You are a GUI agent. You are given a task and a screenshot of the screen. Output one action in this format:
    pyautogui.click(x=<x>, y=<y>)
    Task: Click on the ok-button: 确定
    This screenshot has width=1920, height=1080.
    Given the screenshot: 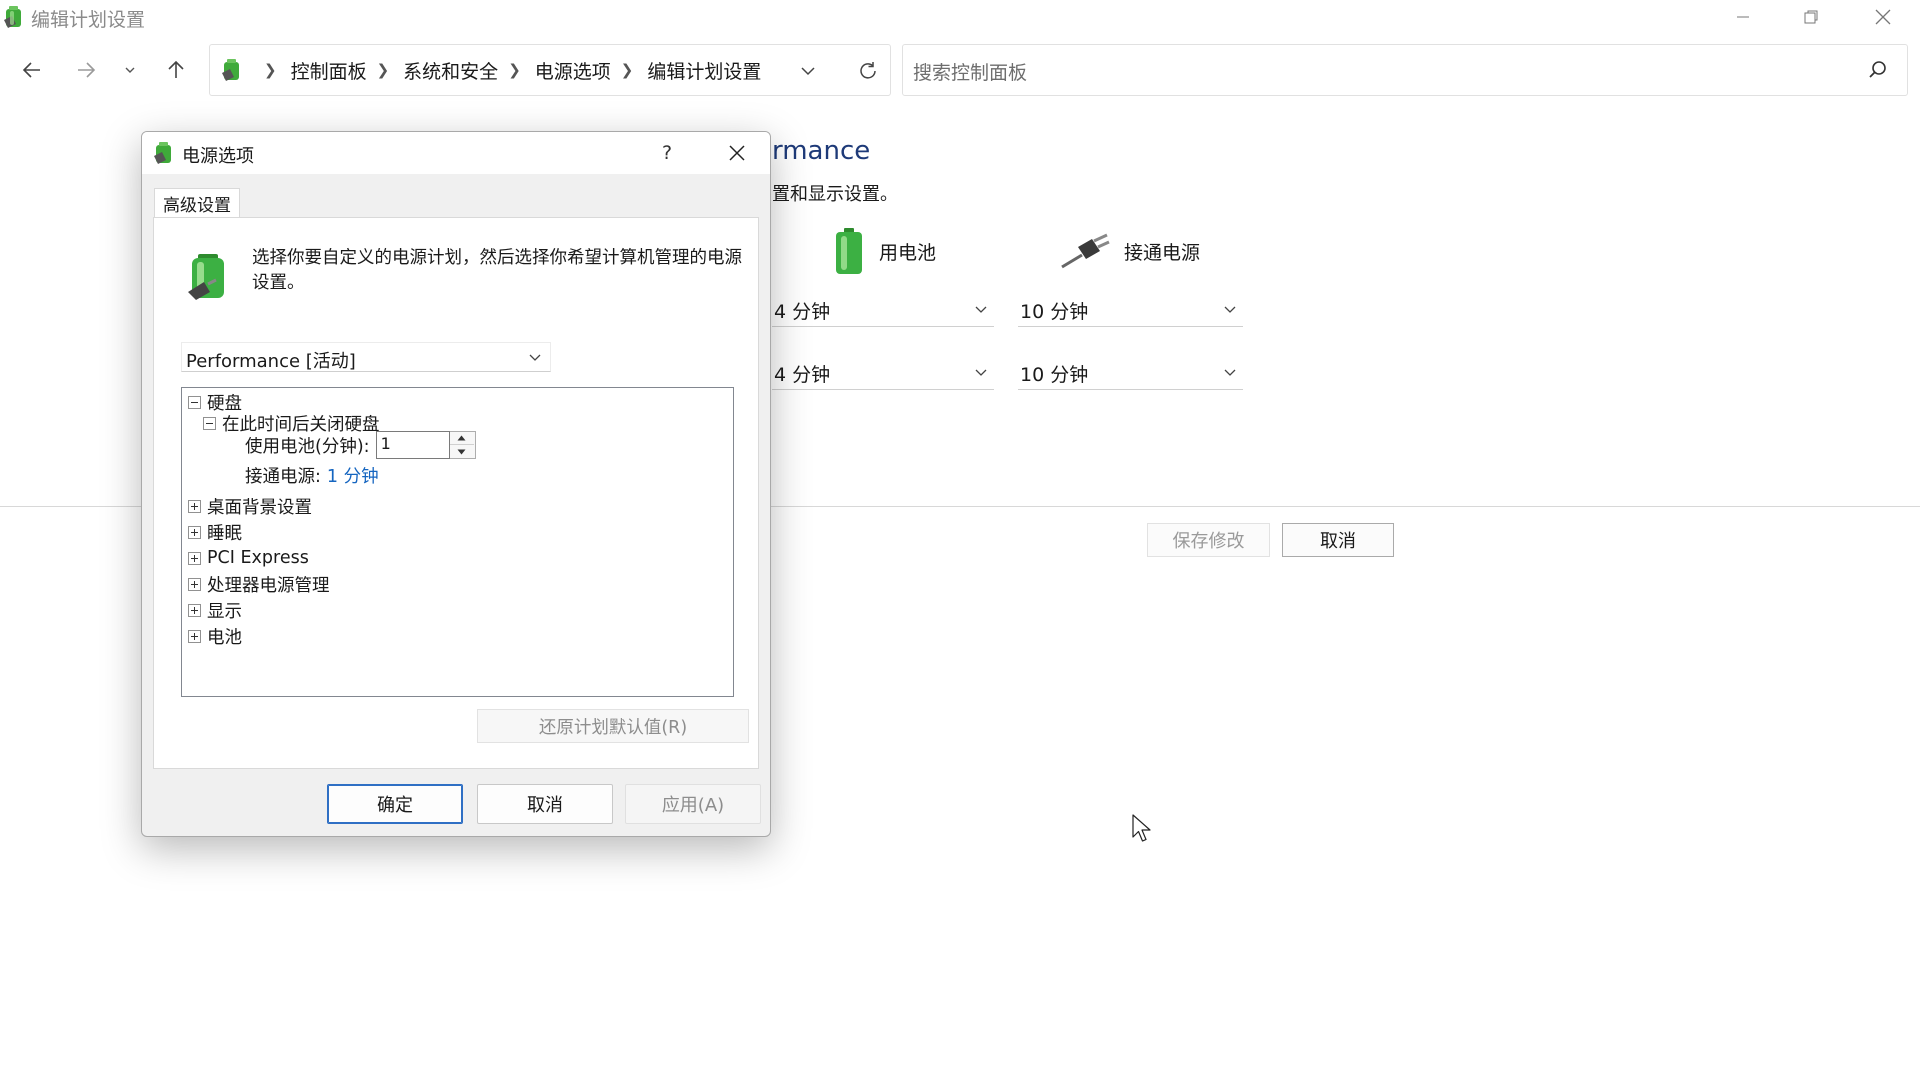 What is the action you would take?
    pyautogui.click(x=395, y=804)
    